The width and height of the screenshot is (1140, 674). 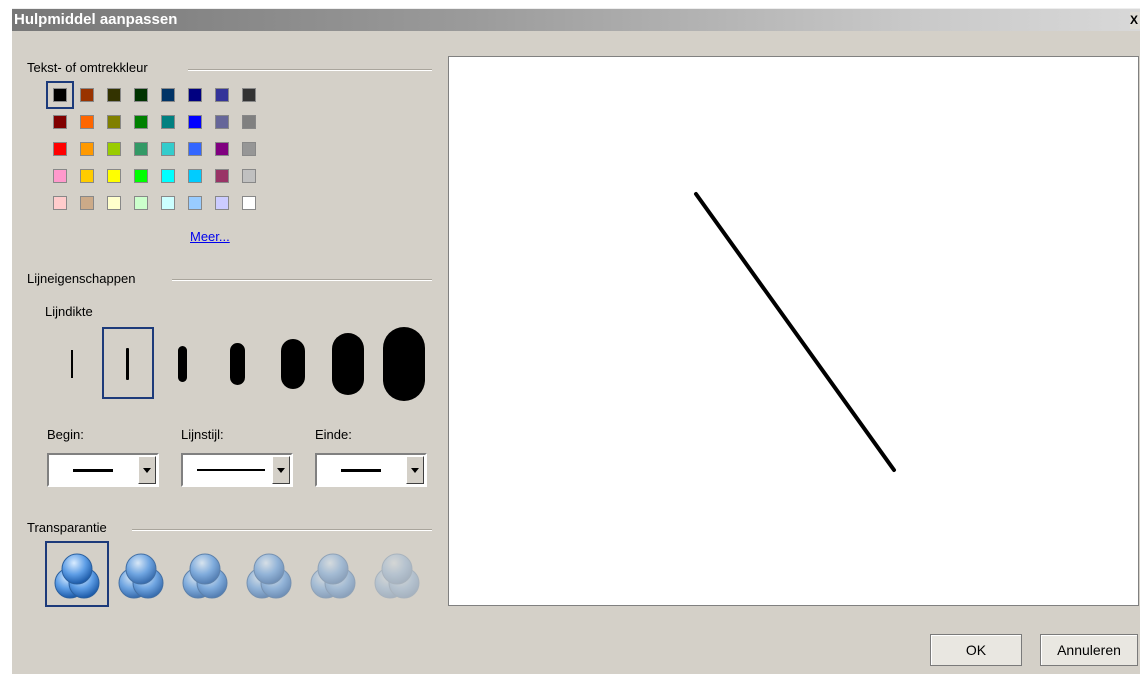 What do you see at coordinates (147, 470) in the screenshot?
I see `begin-dropdown-button` at bounding box center [147, 470].